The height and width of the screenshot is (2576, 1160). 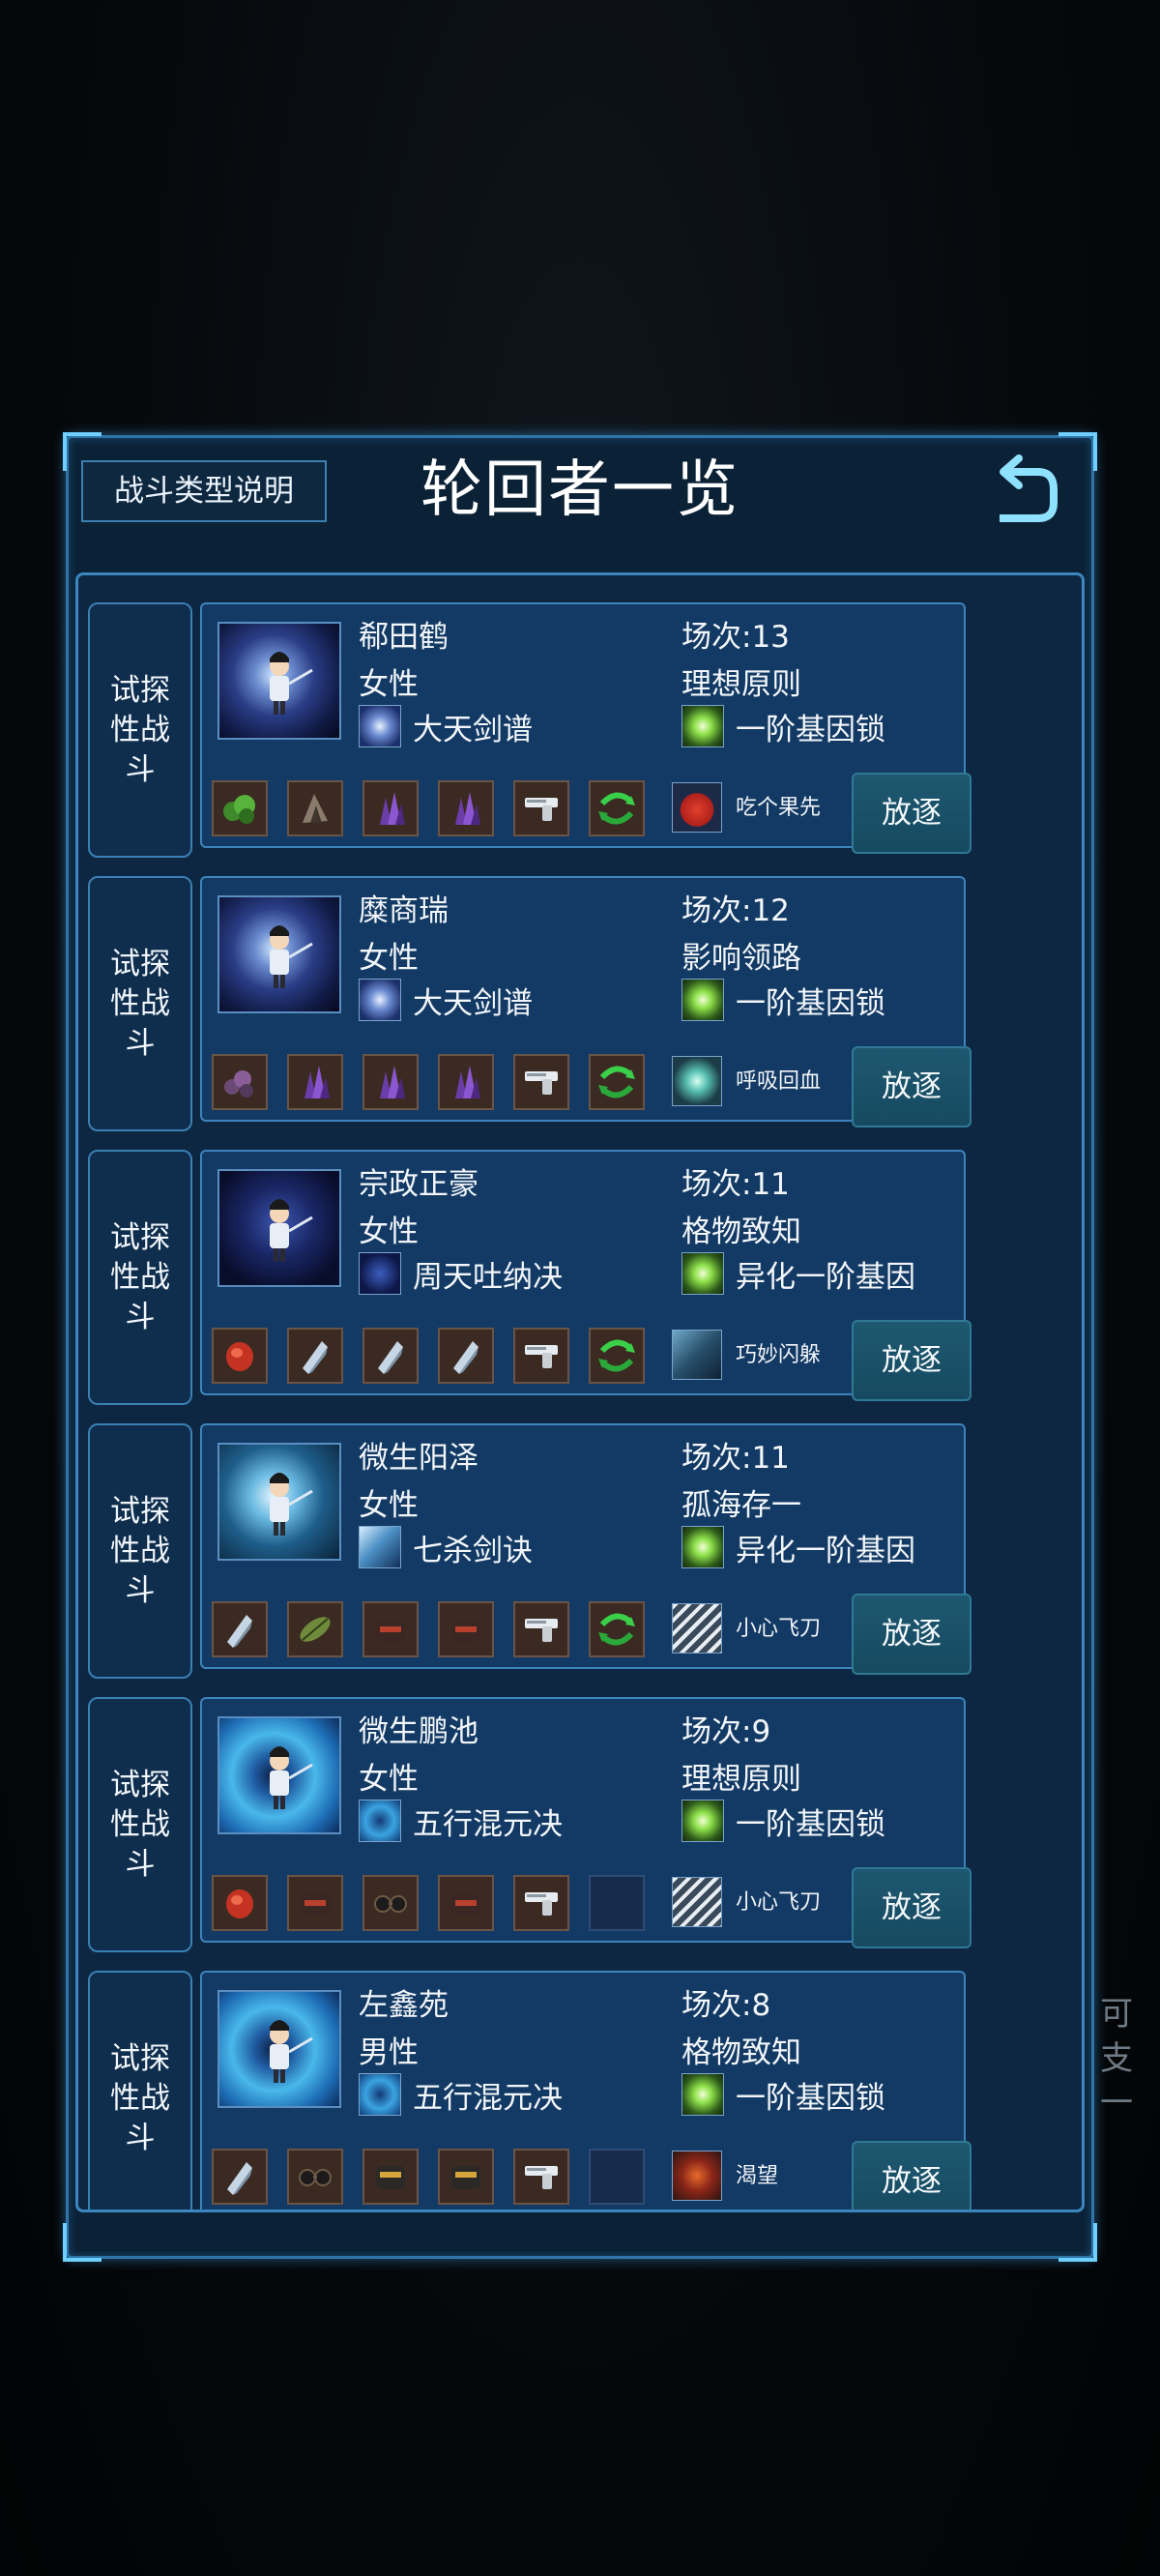 What do you see at coordinates (586, 1001) in the screenshot?
I see `reincarnator-card: 糜商瑞 女性 大天剑谱 场次:12 影响领路 一阶基因锁 呼吸回血 放逐` at bounding box center [586, 1001].